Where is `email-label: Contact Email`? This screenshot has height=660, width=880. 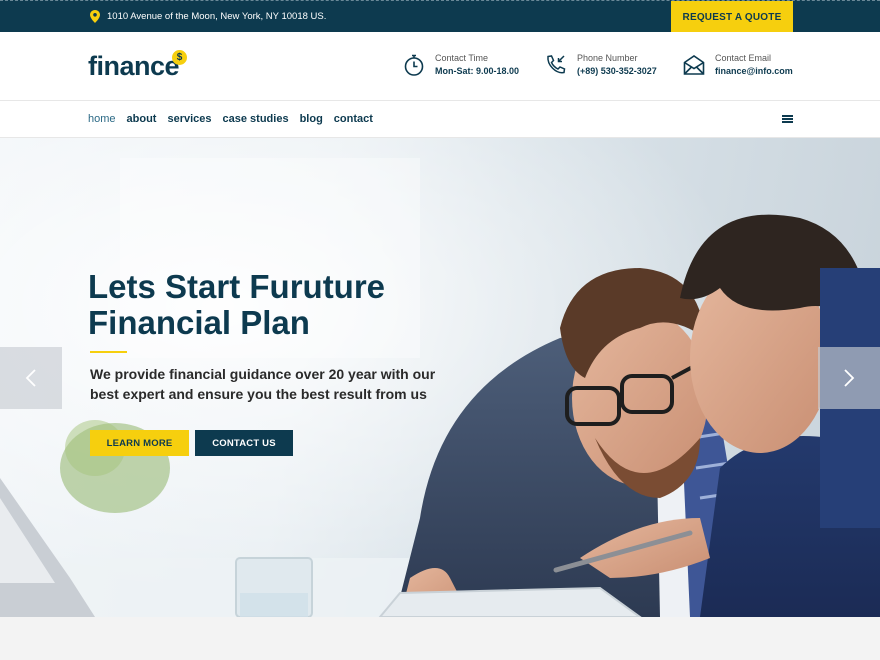
email-label: Contact Email is located at coordinates (743, 58).